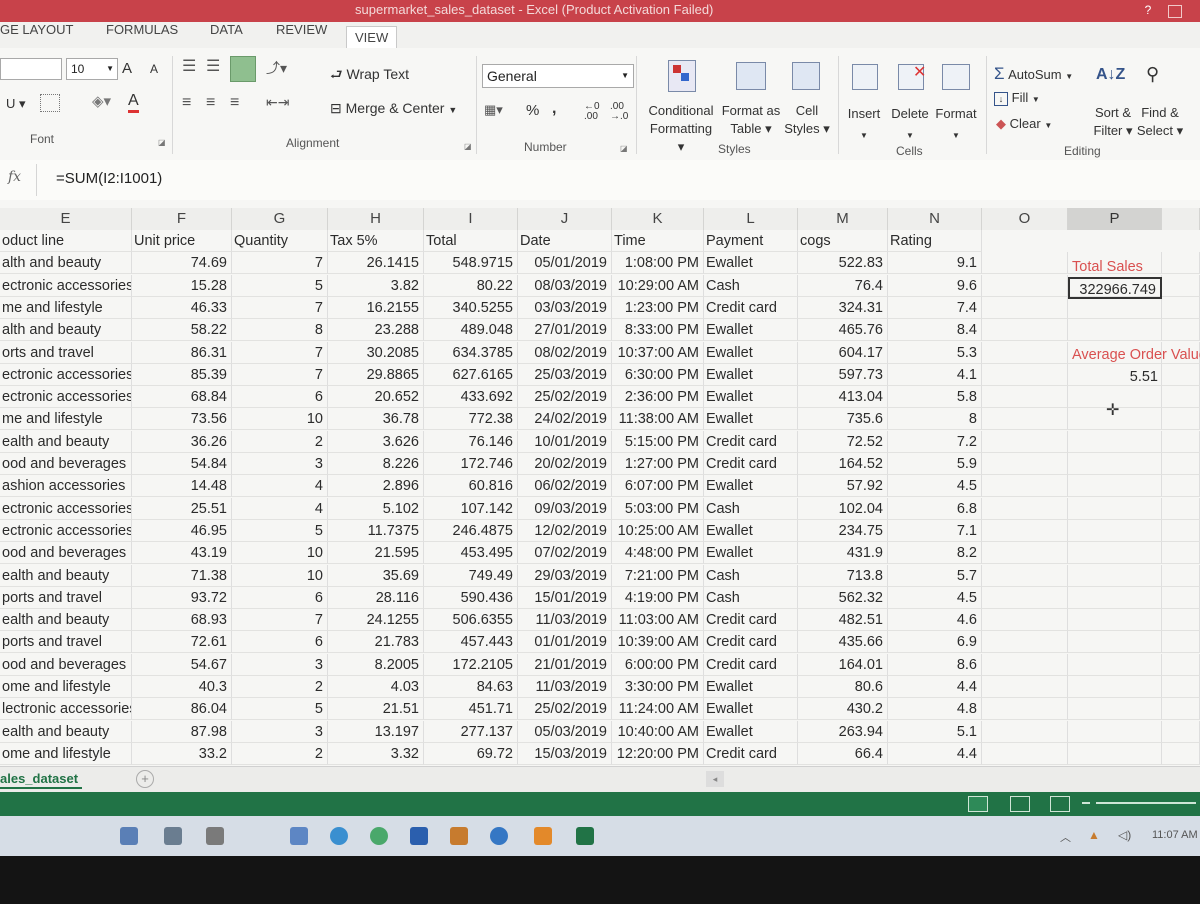 Image resolution: width=1200 pixels, height=904 pixels. Describe the element at coordinates (558, 76) in the screenshot. I see `number-format-select: General ▼` at that location.